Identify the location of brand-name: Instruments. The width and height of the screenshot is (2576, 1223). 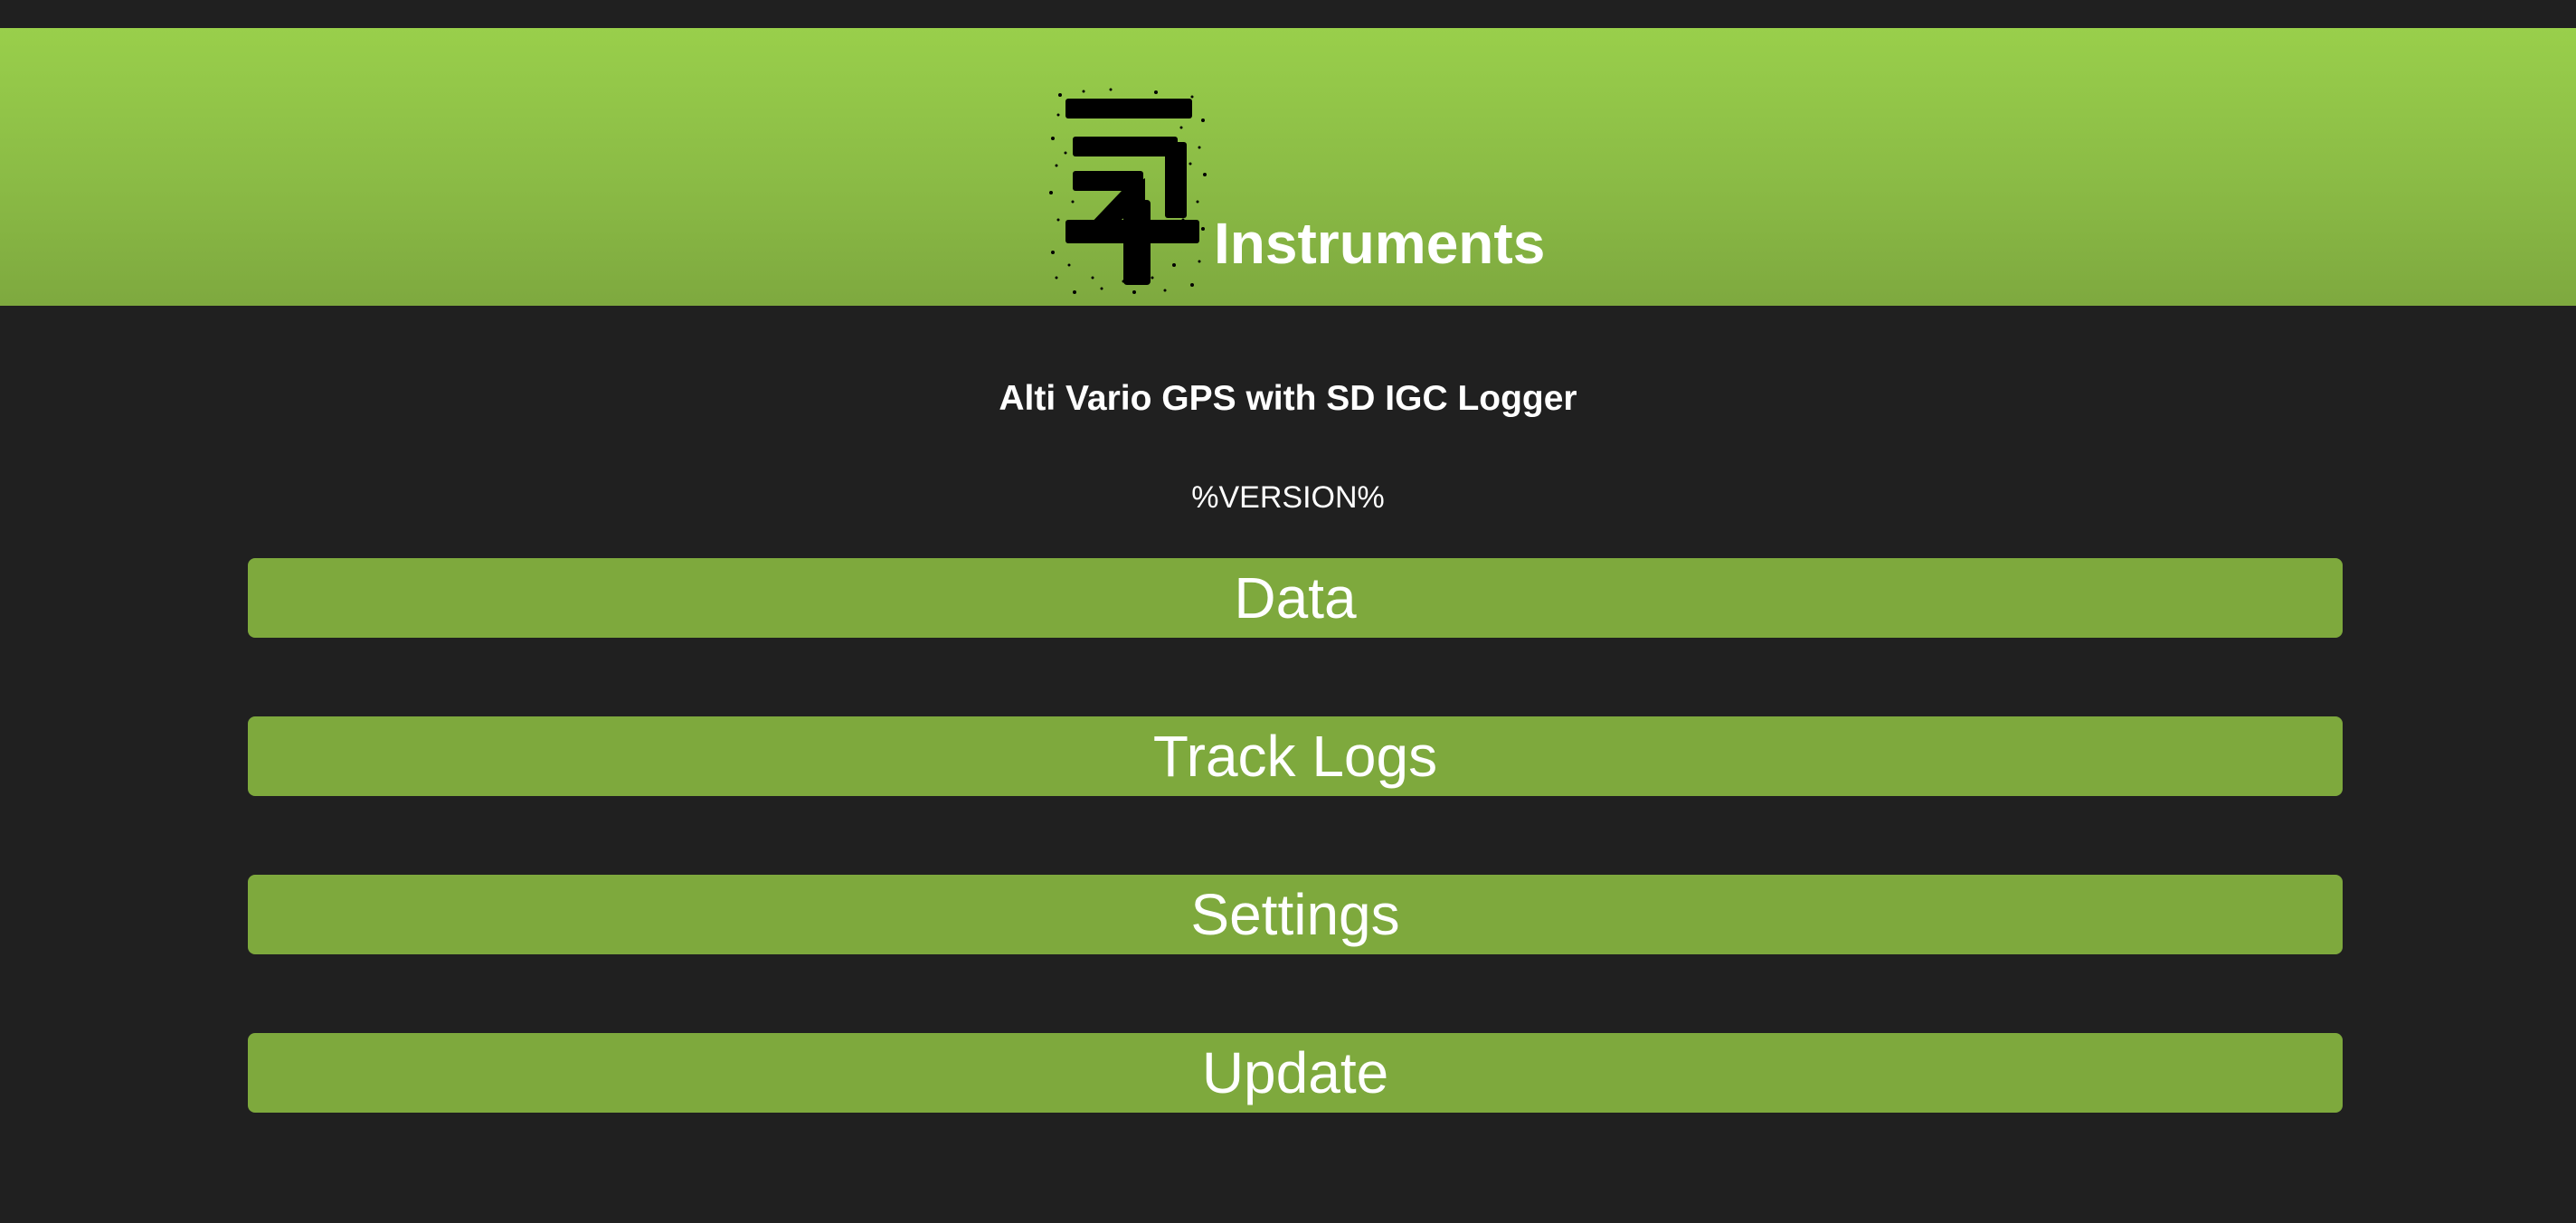
(1380, 244).